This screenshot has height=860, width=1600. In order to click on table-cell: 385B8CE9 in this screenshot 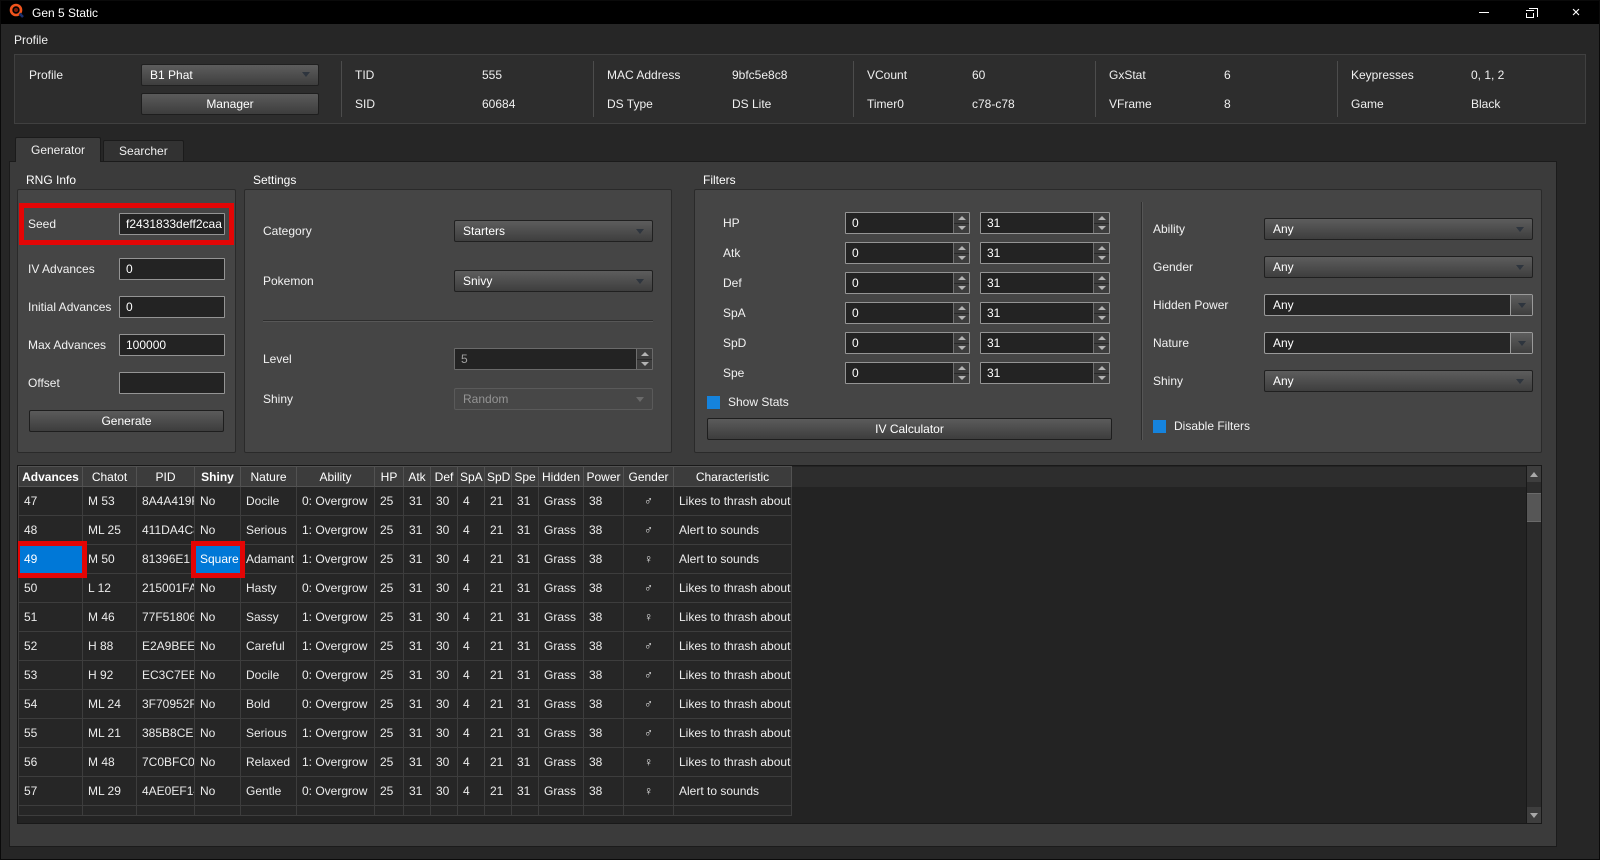, I will do `click(165, 733)`.